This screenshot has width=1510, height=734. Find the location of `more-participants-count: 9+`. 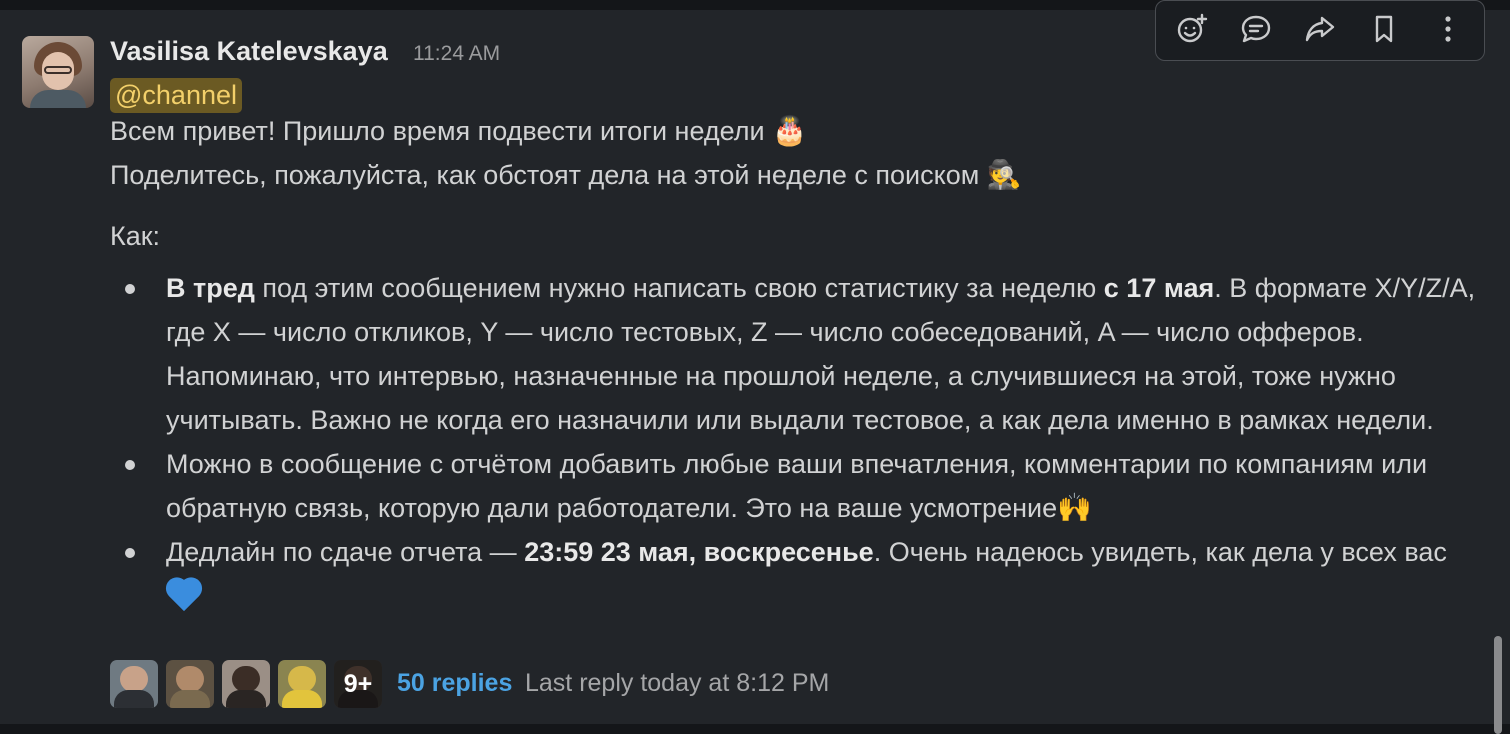

more-participants-count: 9+ is located at coordinates (358, 684).